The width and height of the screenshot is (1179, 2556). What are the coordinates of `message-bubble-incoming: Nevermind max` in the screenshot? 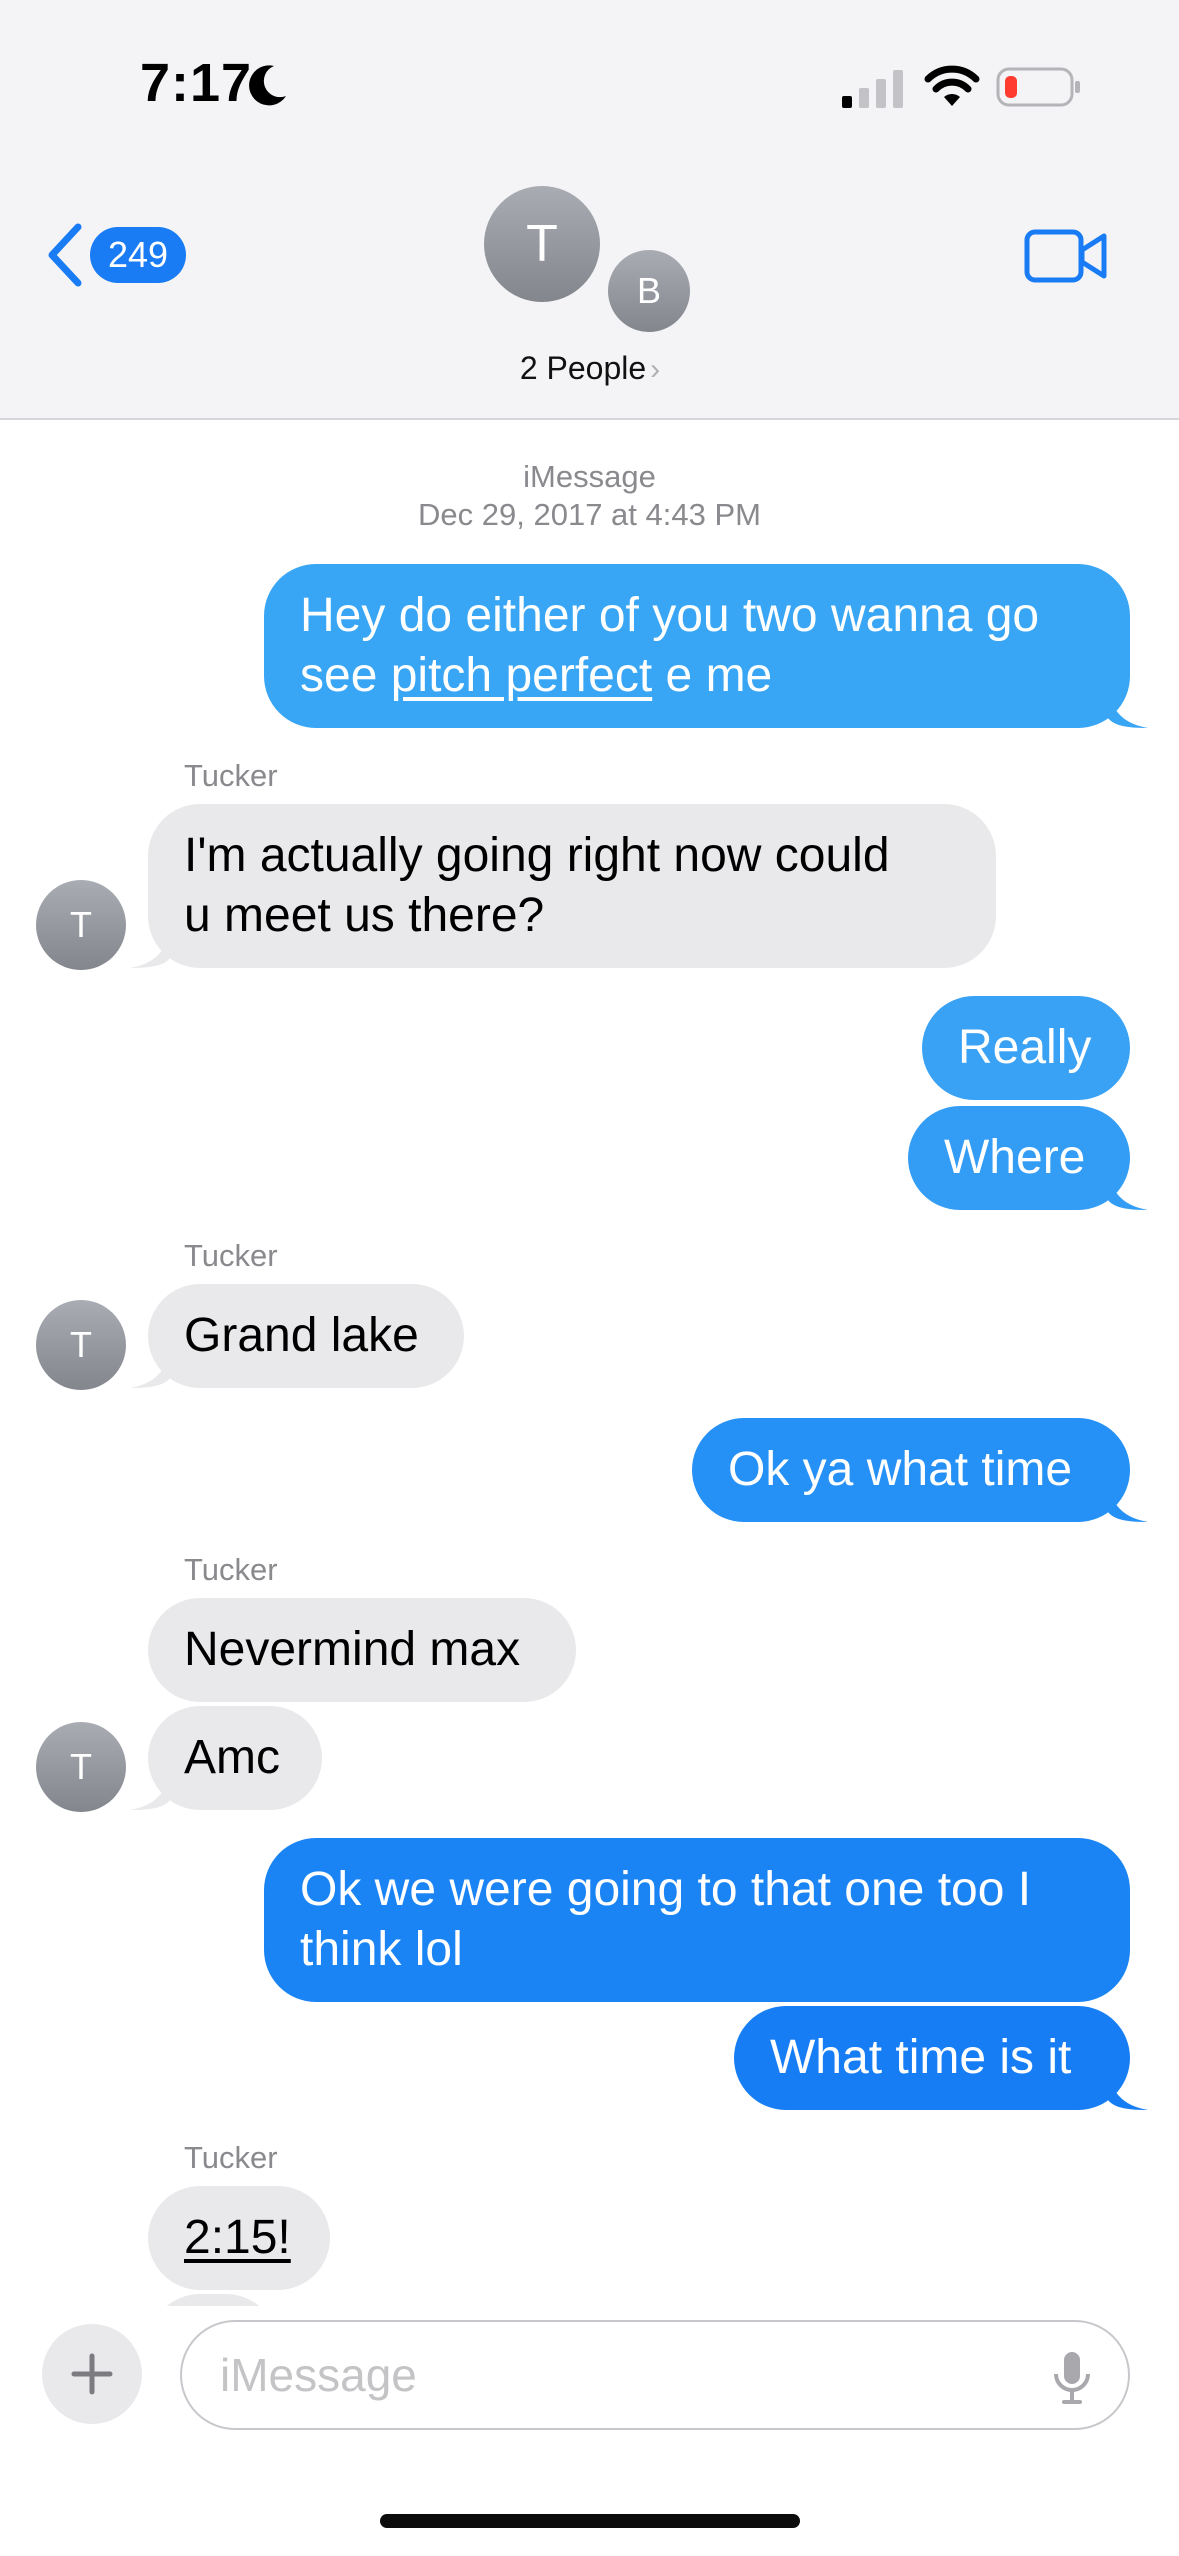 It's located at (362, 1650).